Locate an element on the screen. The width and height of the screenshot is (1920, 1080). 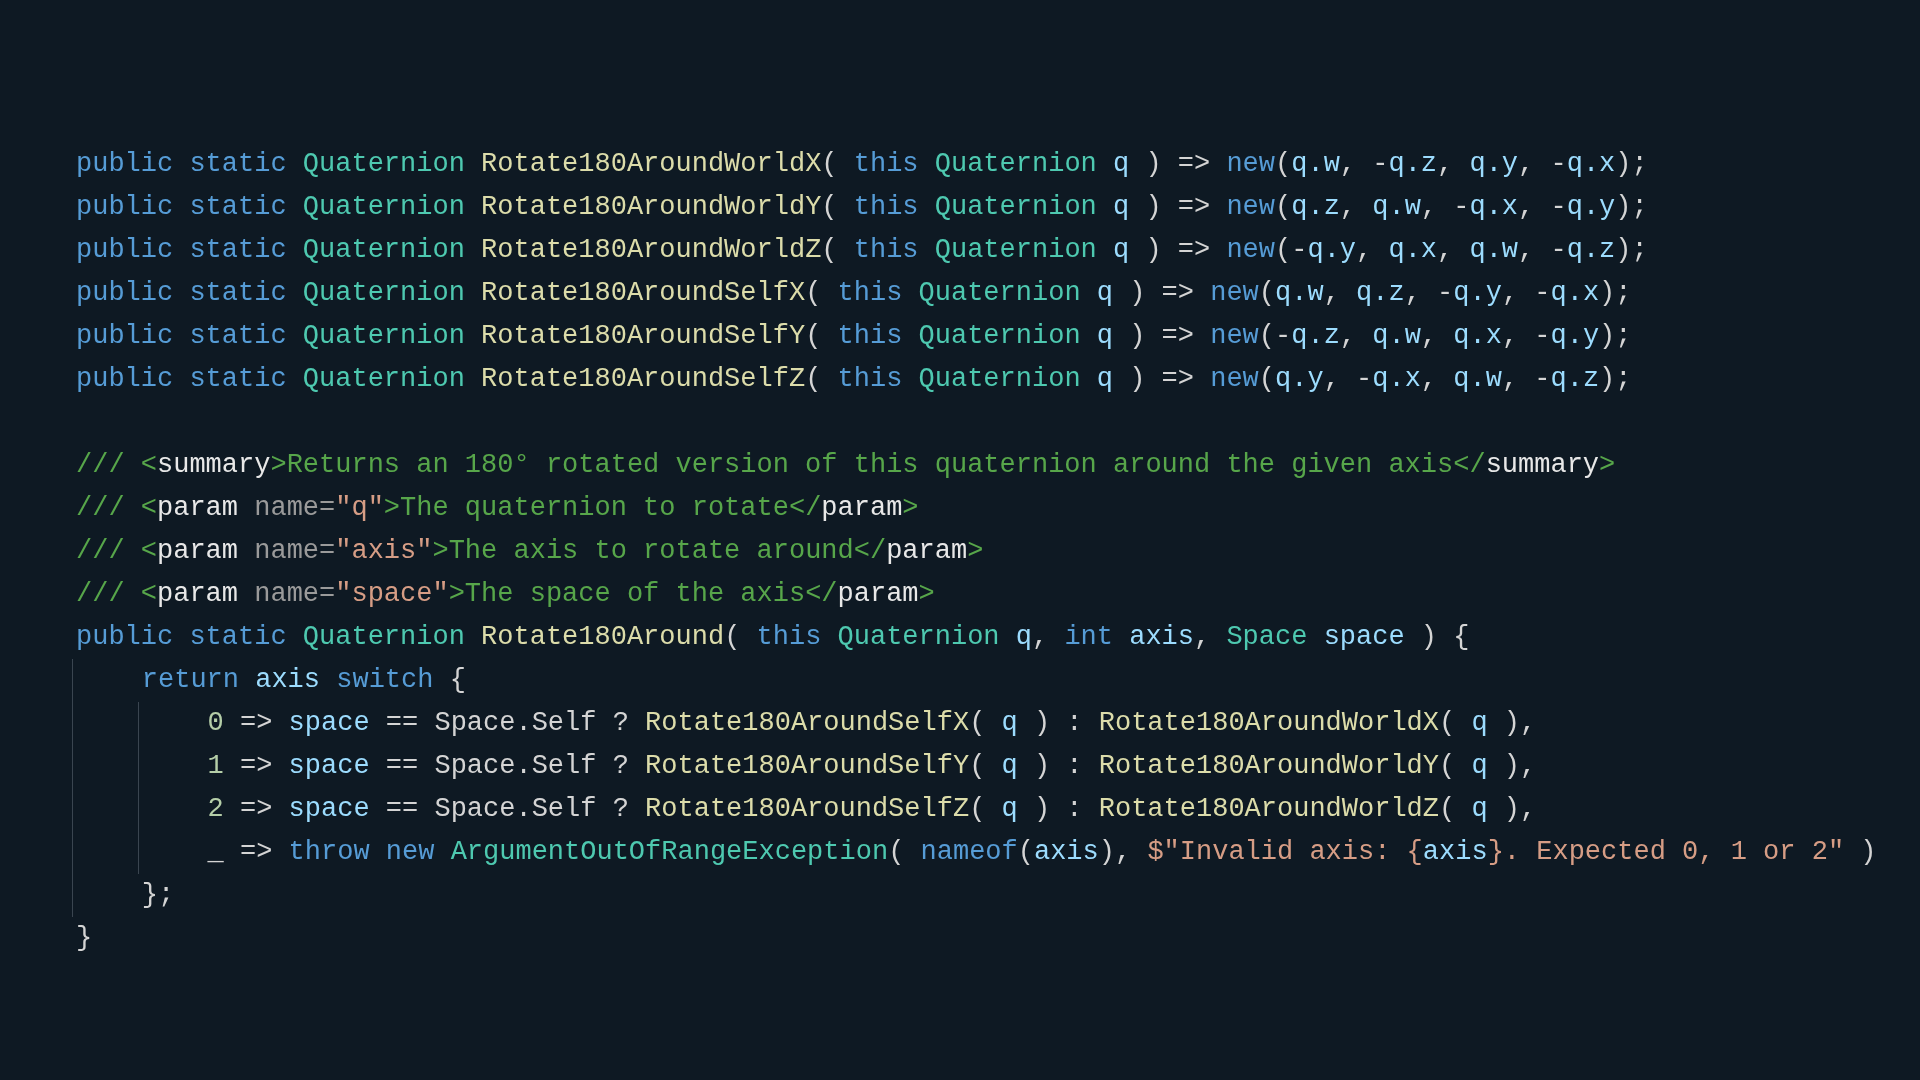
code-line: /// <summary>Returns an 180° rotated version of this quaternion around the given axis</summary> is located at coordinates (846, 465).